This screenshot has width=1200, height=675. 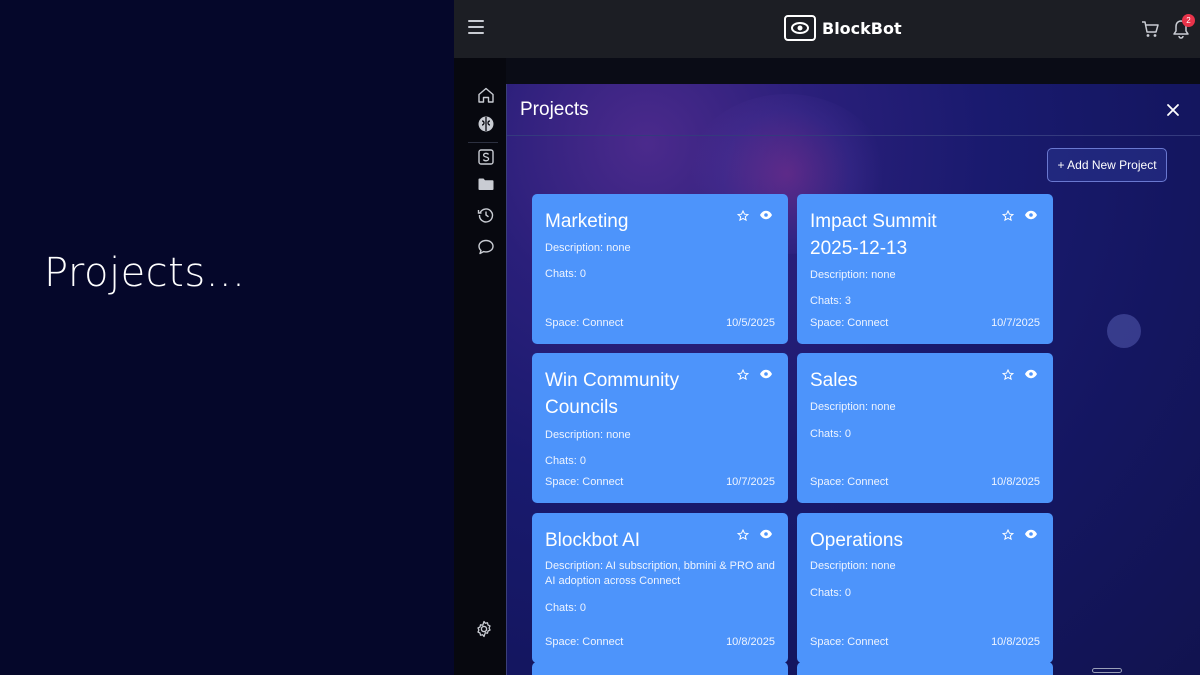 I want to click on project-title: Marketing, so click(x=587, y=221).